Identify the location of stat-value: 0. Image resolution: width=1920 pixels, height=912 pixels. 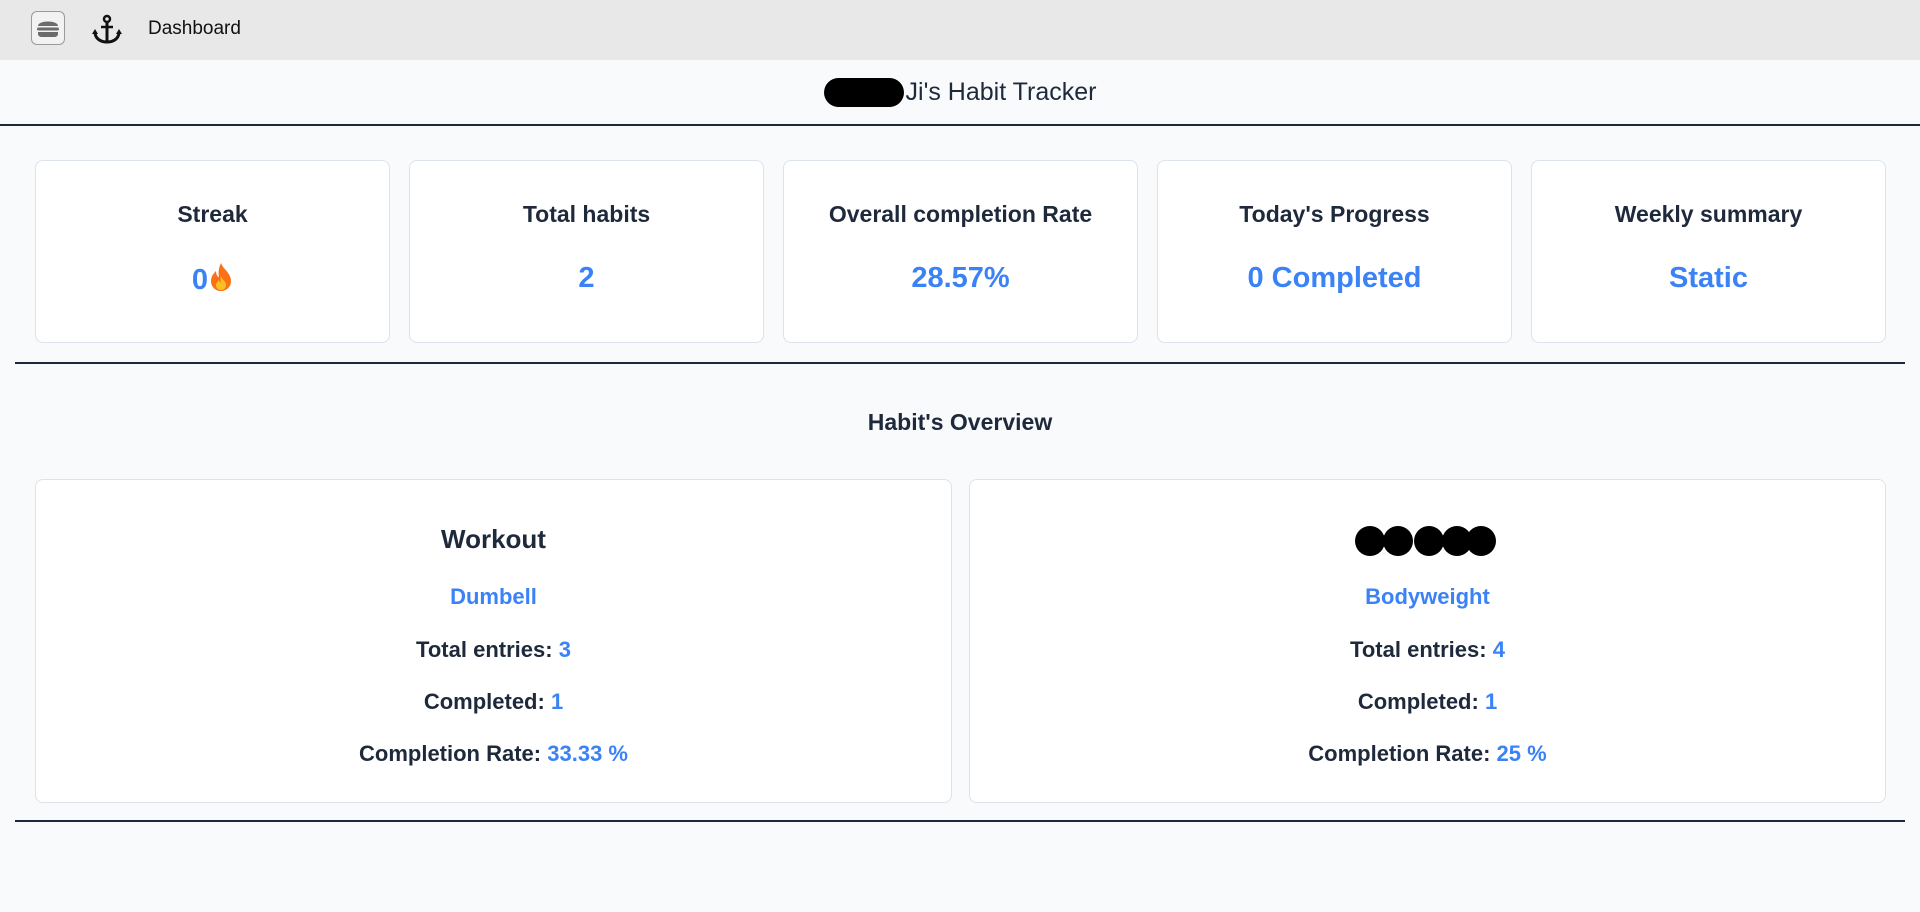
(200, 280).